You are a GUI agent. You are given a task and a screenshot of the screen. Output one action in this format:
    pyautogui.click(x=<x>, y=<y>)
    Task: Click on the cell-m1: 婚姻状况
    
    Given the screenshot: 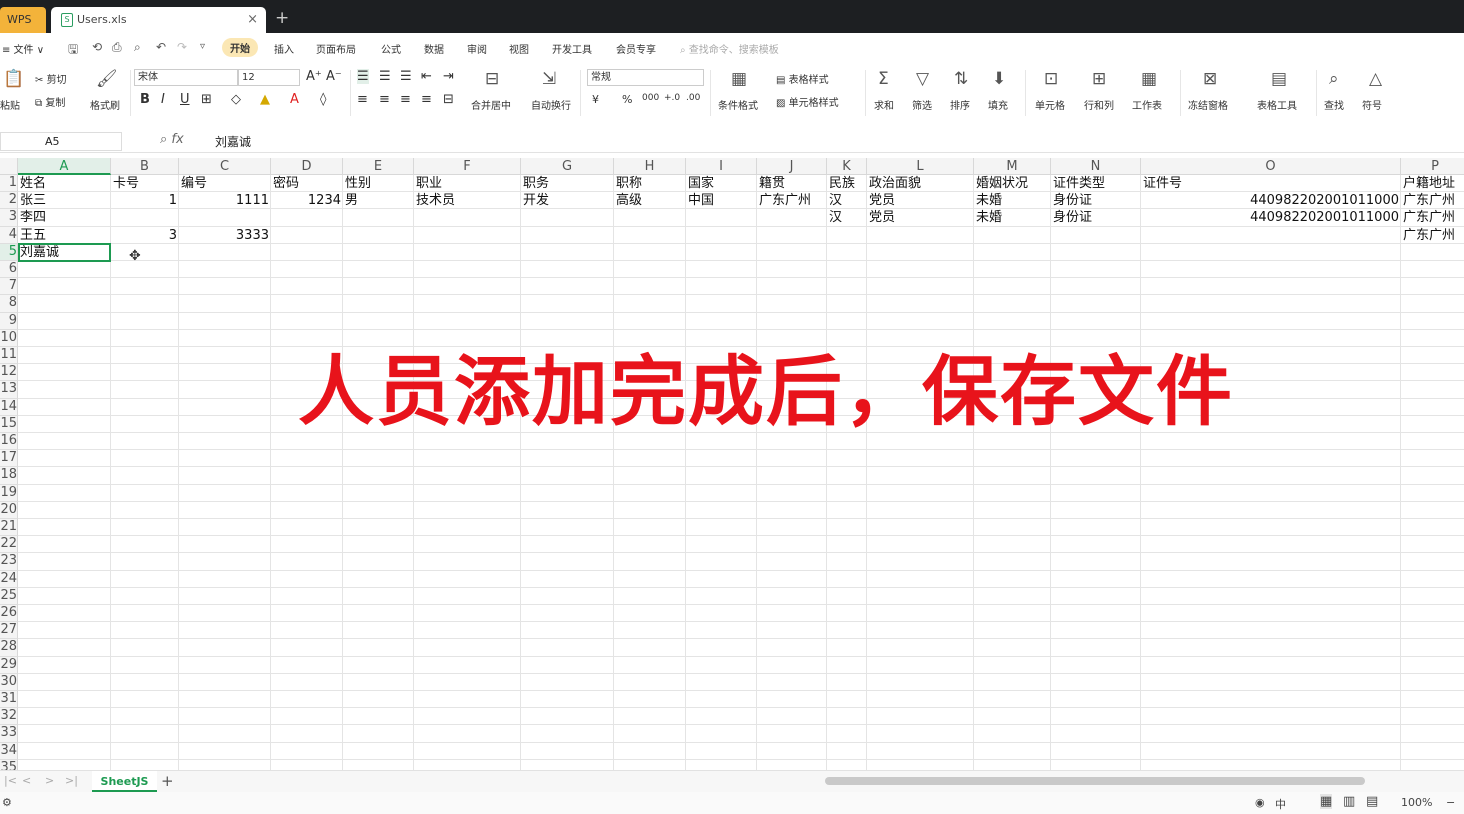 What is the action you would take?
    pyautogui.click(x=1012, y=183)
    